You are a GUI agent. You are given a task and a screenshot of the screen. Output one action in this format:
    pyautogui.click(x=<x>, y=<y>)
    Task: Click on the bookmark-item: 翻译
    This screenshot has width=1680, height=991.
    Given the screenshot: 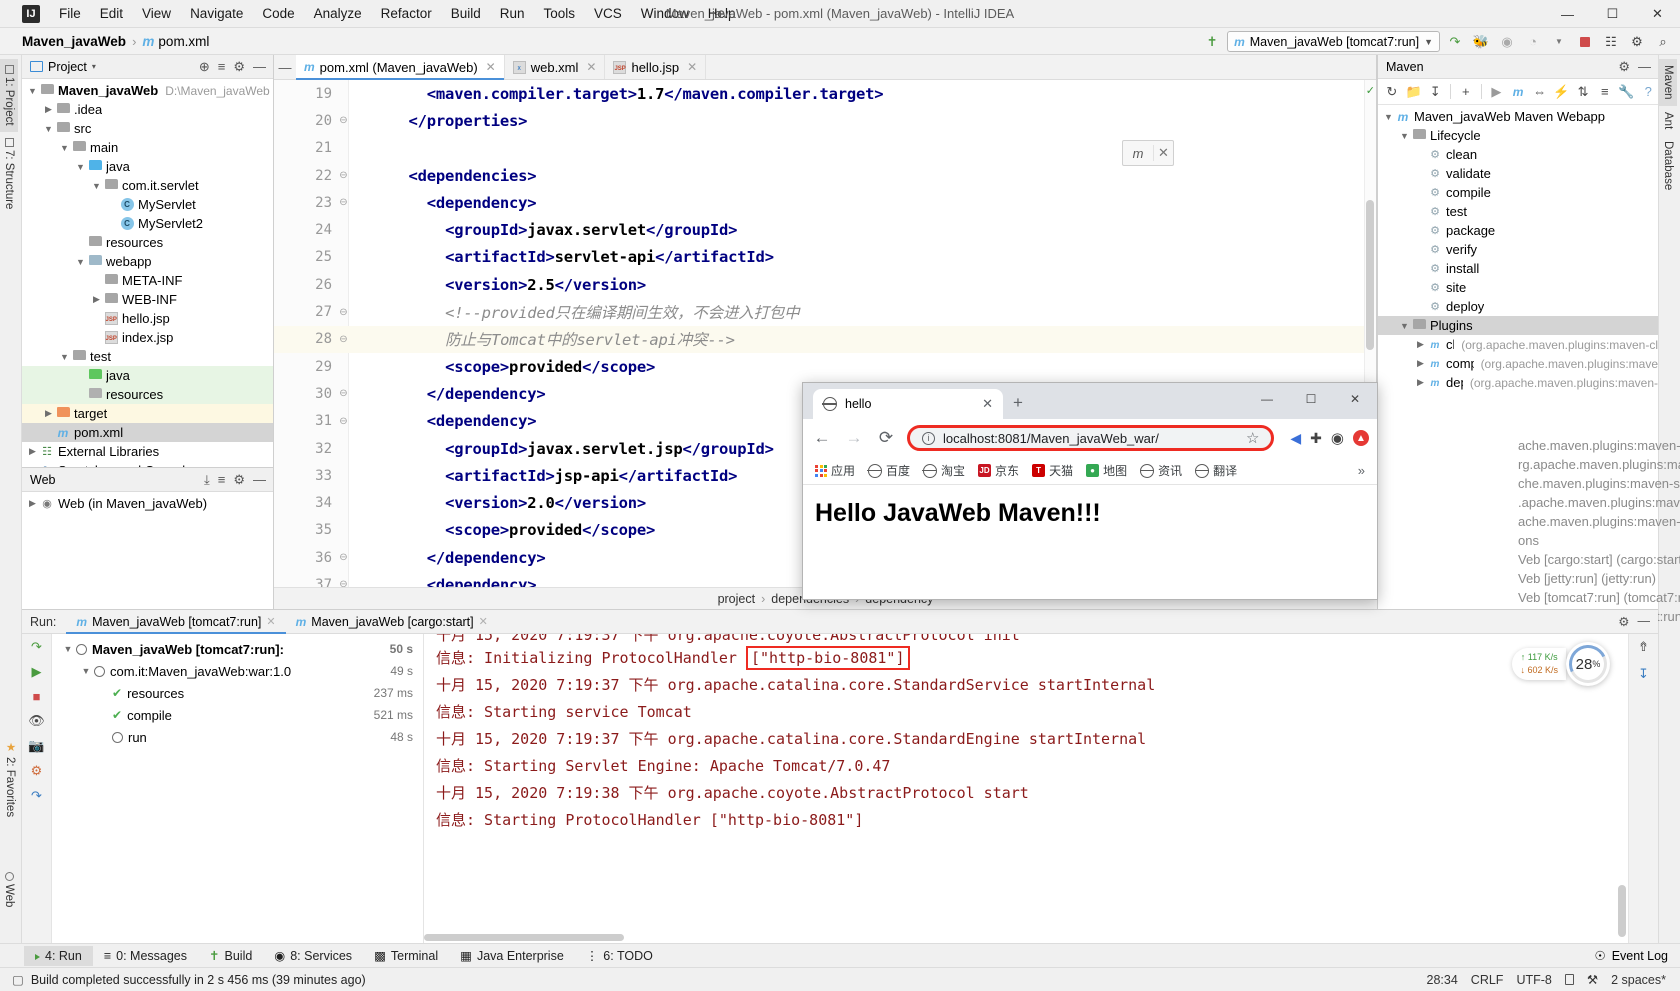 What is the action you would take?
    pyautogui.click(x=1215, y=470)
    